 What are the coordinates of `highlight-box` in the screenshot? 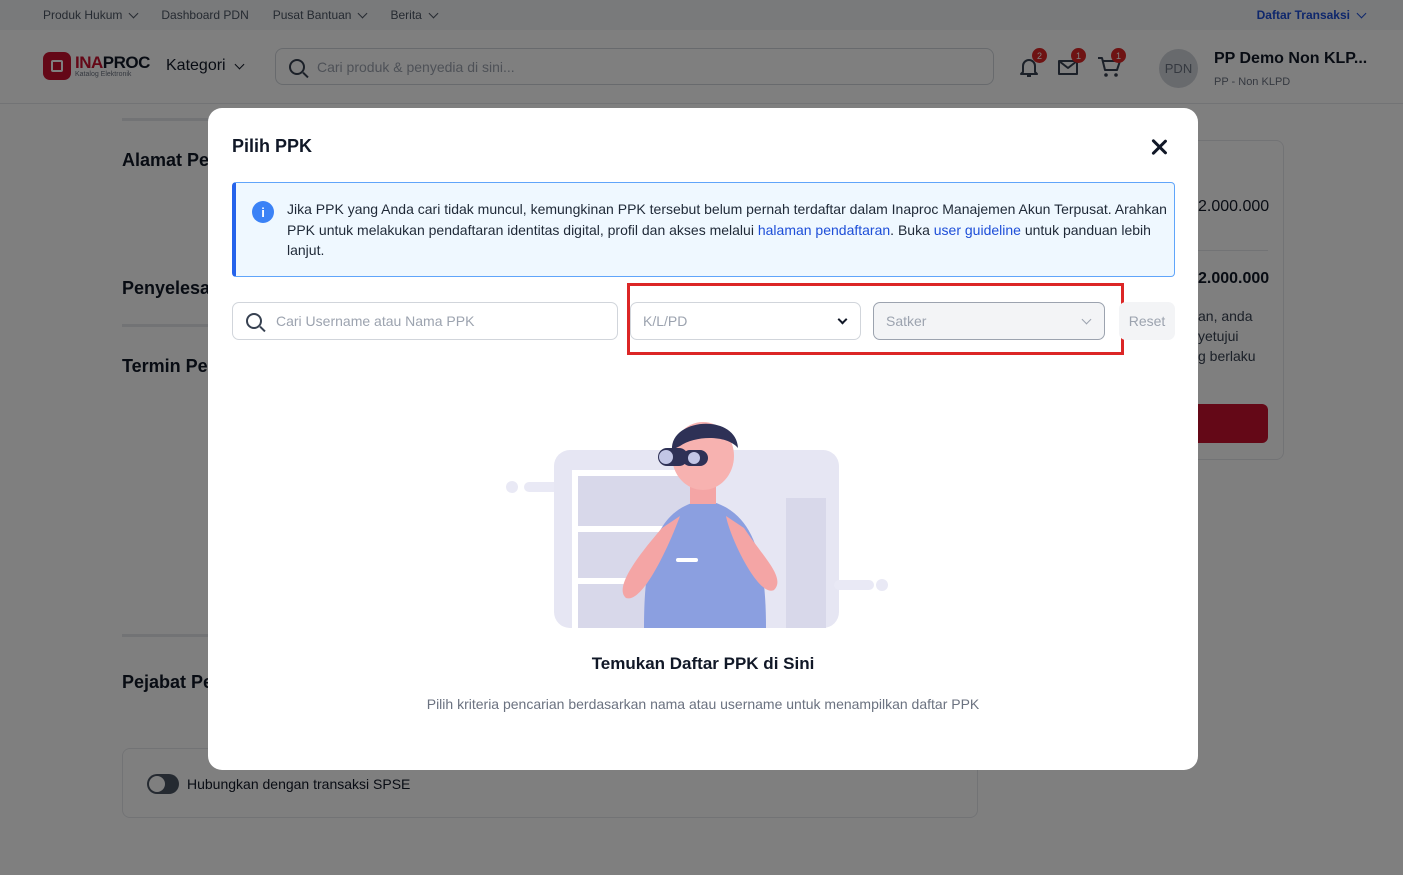 It's located at (875, 319).